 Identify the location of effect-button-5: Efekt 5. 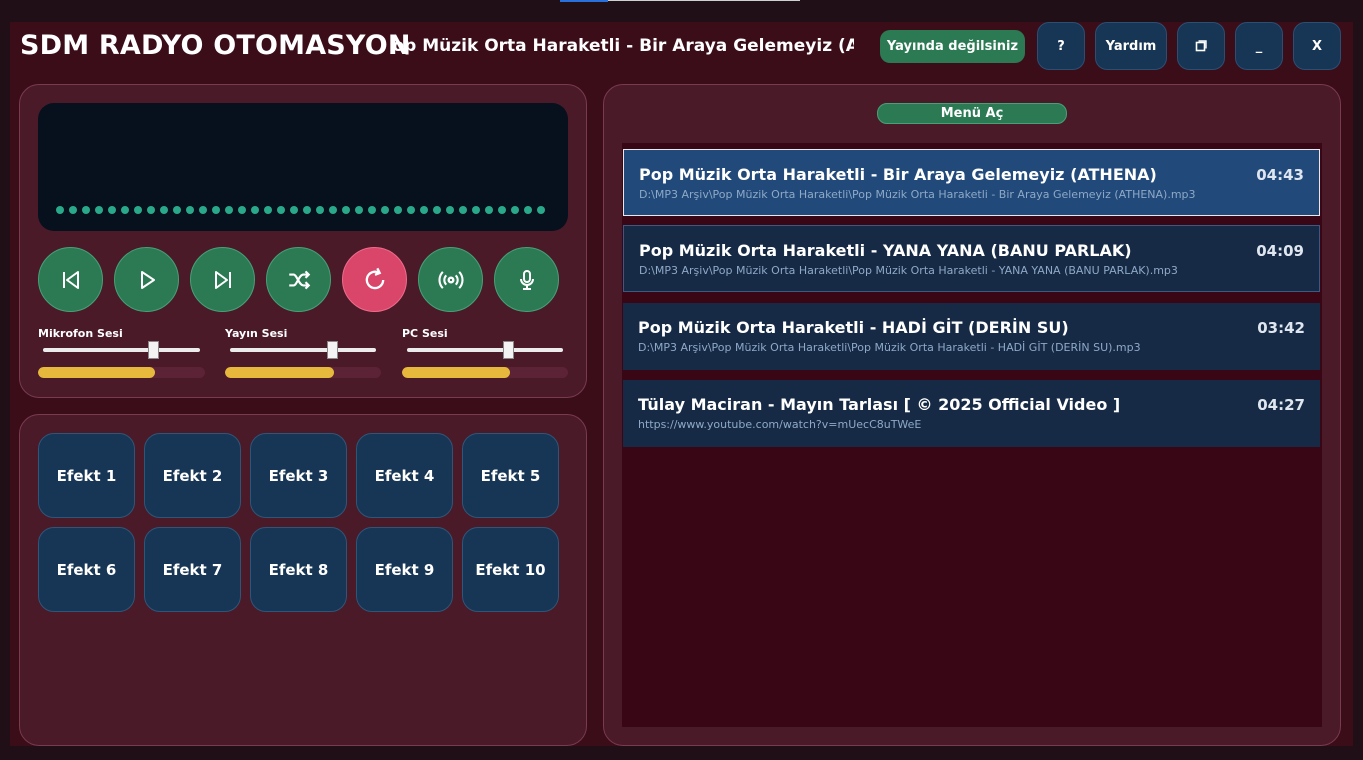
(510, 475).